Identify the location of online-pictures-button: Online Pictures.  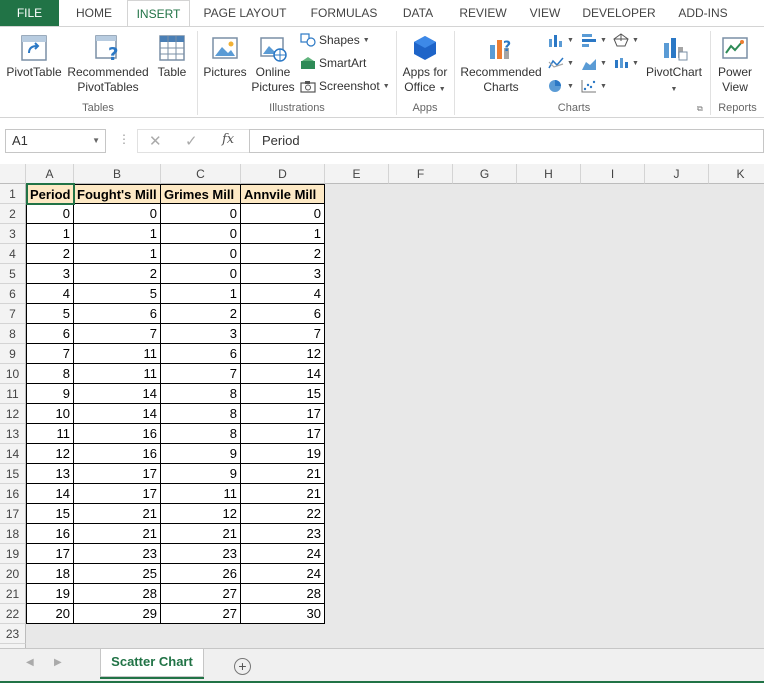
(273, 64).